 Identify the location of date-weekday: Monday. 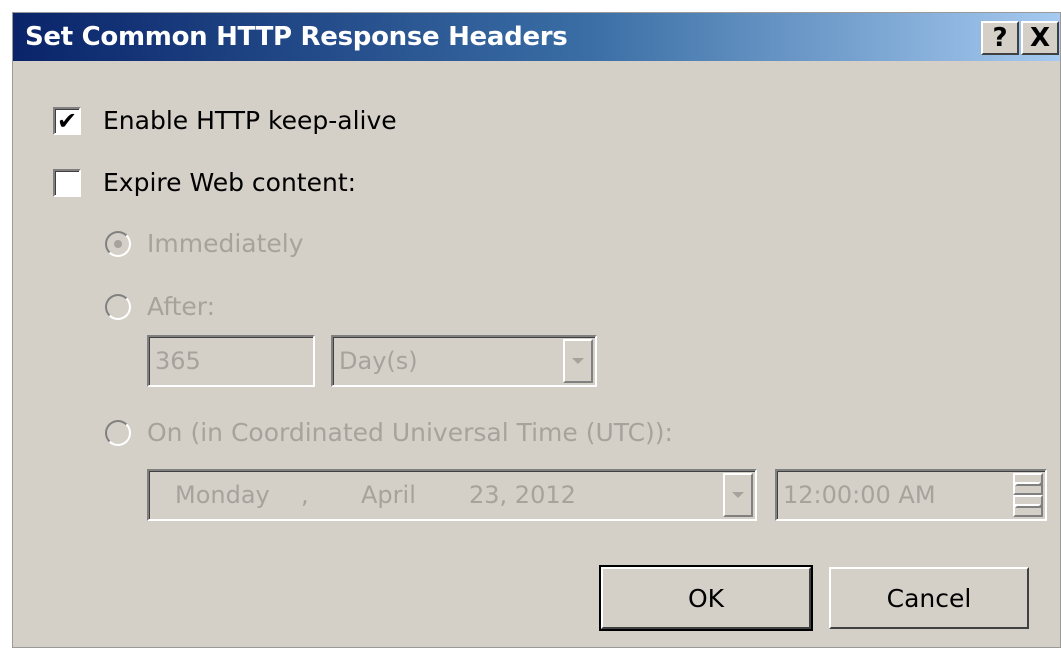
(222, 495).